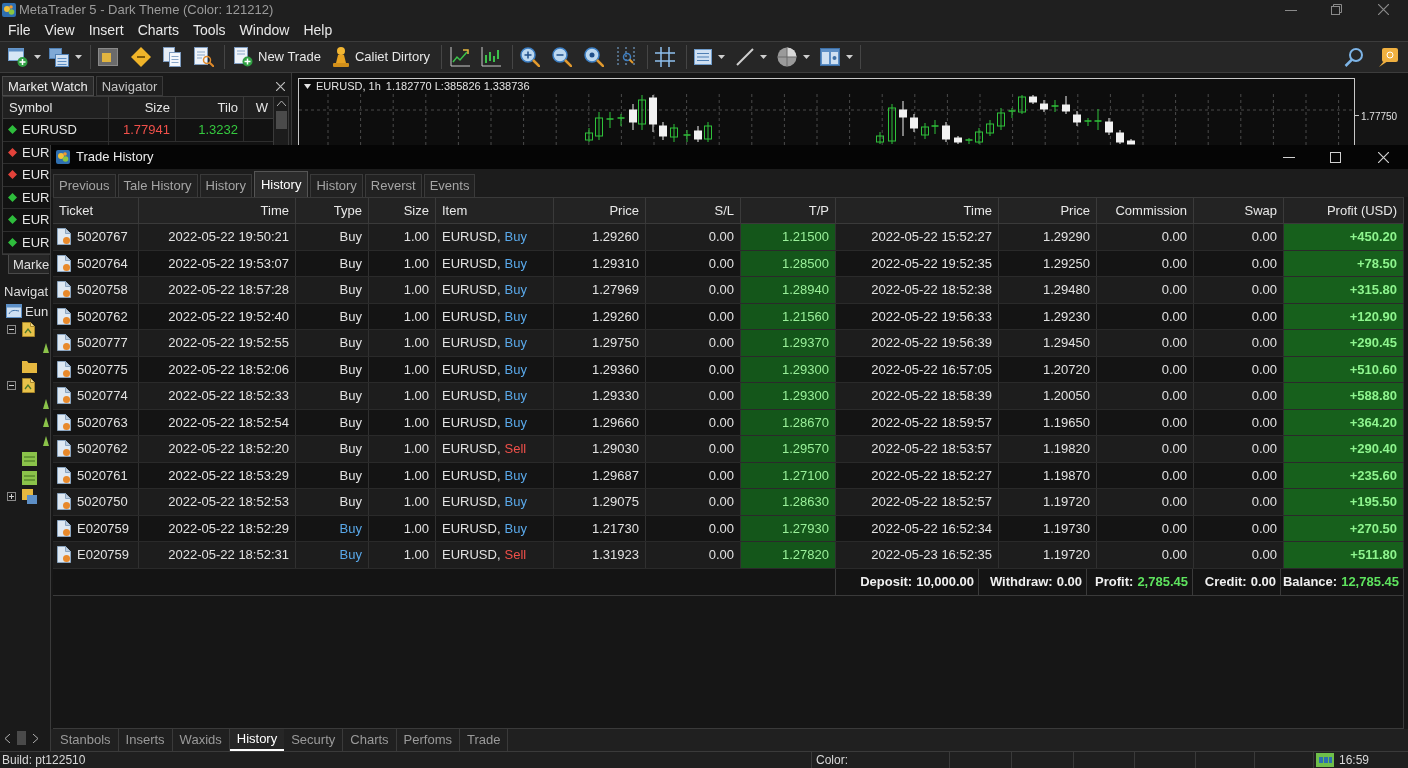  I want to click on search-icon, so click(1354, 57).